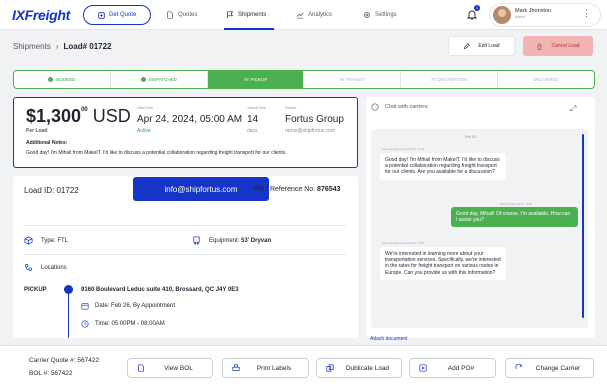 This screenshot has height=391, width=607. Describe the element at coordinates (61, 373) in the screenshot. I see `bol-value: 567422` at that location.